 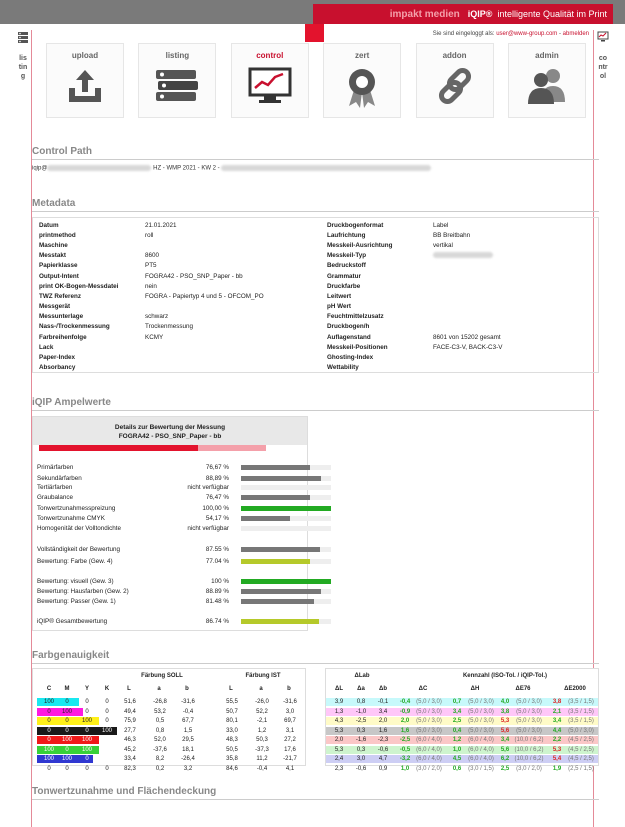 What do you see at coordinates (443, 245) in the screenshot?
I see `metadata-value: vertikal` at bounding box center [443, 245].